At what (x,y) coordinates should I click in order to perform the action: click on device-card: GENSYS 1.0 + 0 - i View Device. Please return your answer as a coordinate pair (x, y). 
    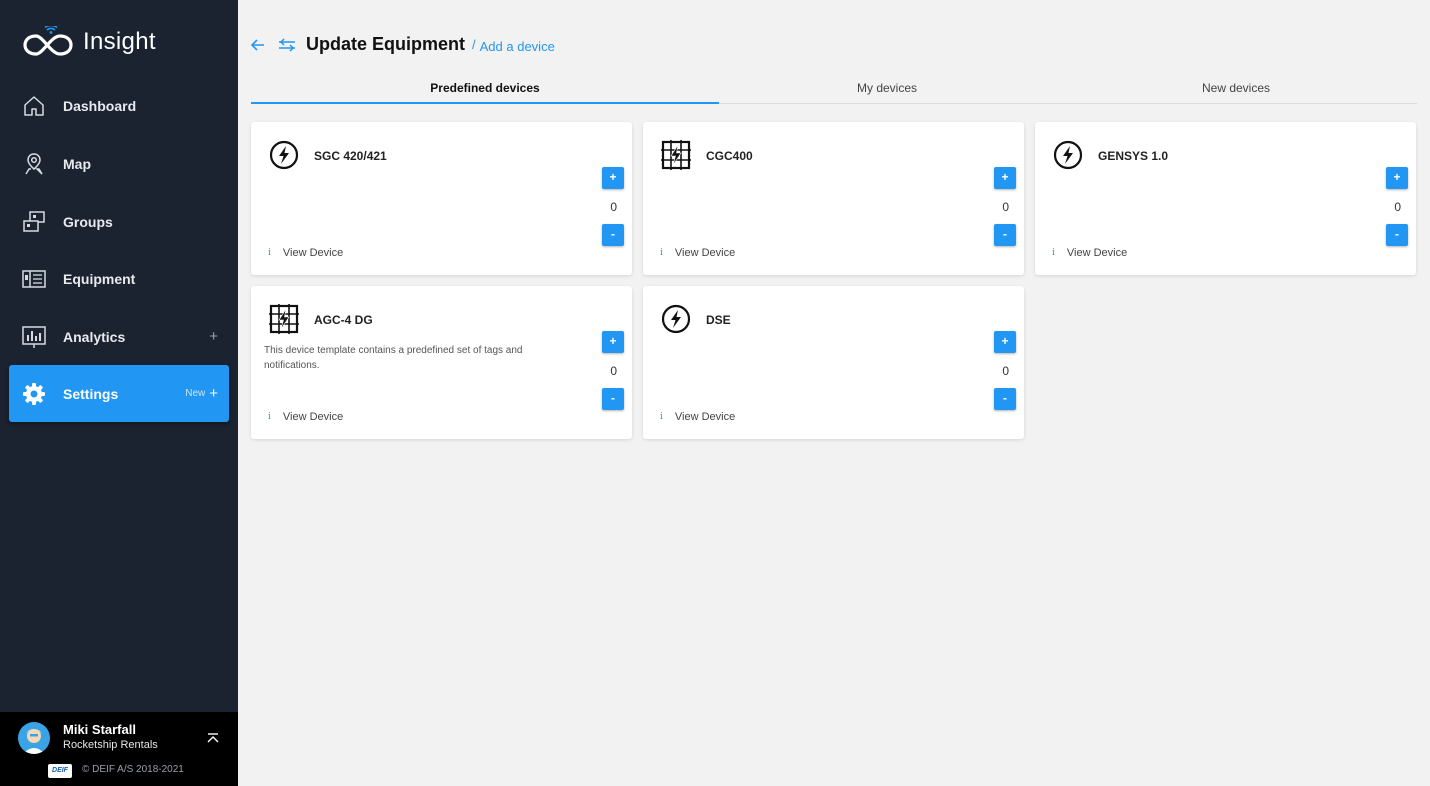
    Looking at the image, I should click on (1225, 198).